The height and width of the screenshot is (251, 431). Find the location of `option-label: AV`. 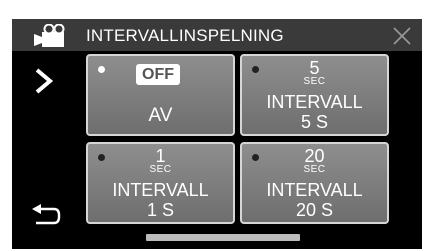

option-label: AV is located at coordinates (160, 115).